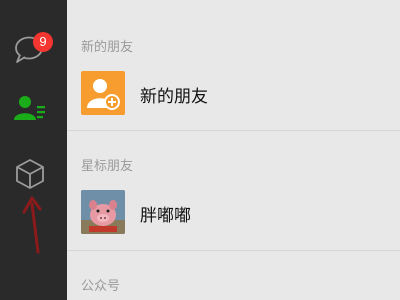 This screenshot has width=400, height=300. What do you see at coordinates (107, 47) in the screenshot?
I see `section-header-new-friends: 新的朋友` at bounding box center [107, 47].